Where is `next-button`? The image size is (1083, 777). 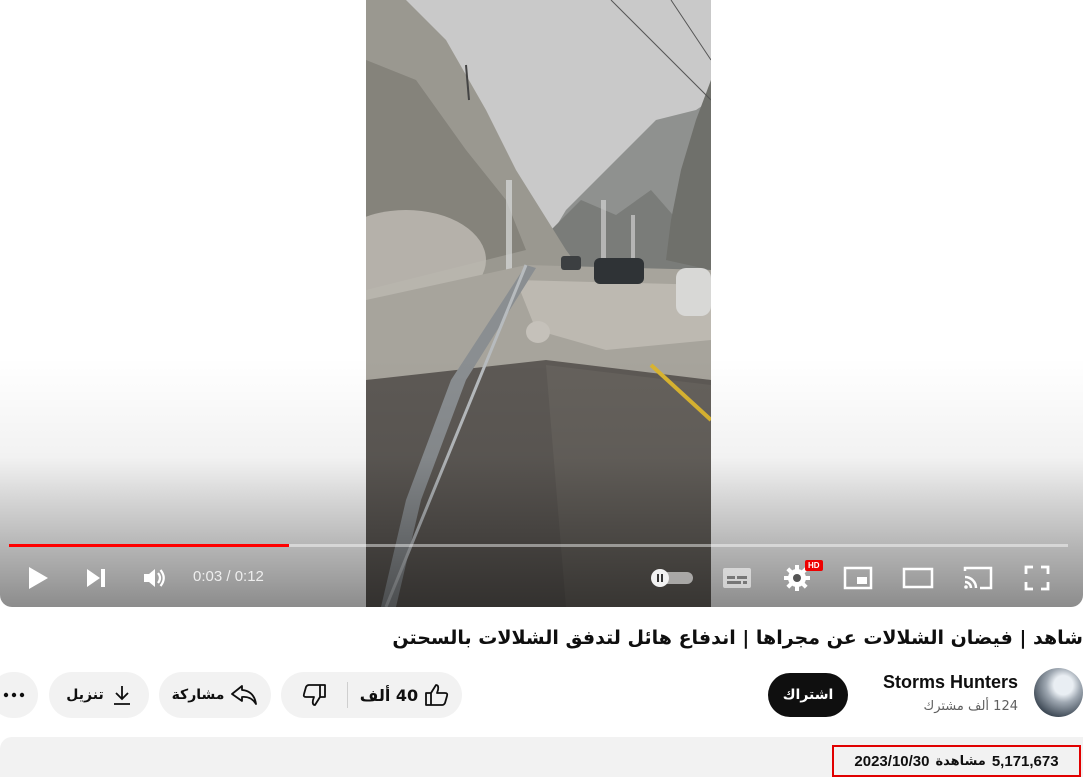 next-button is located at coordinates (96, 578).